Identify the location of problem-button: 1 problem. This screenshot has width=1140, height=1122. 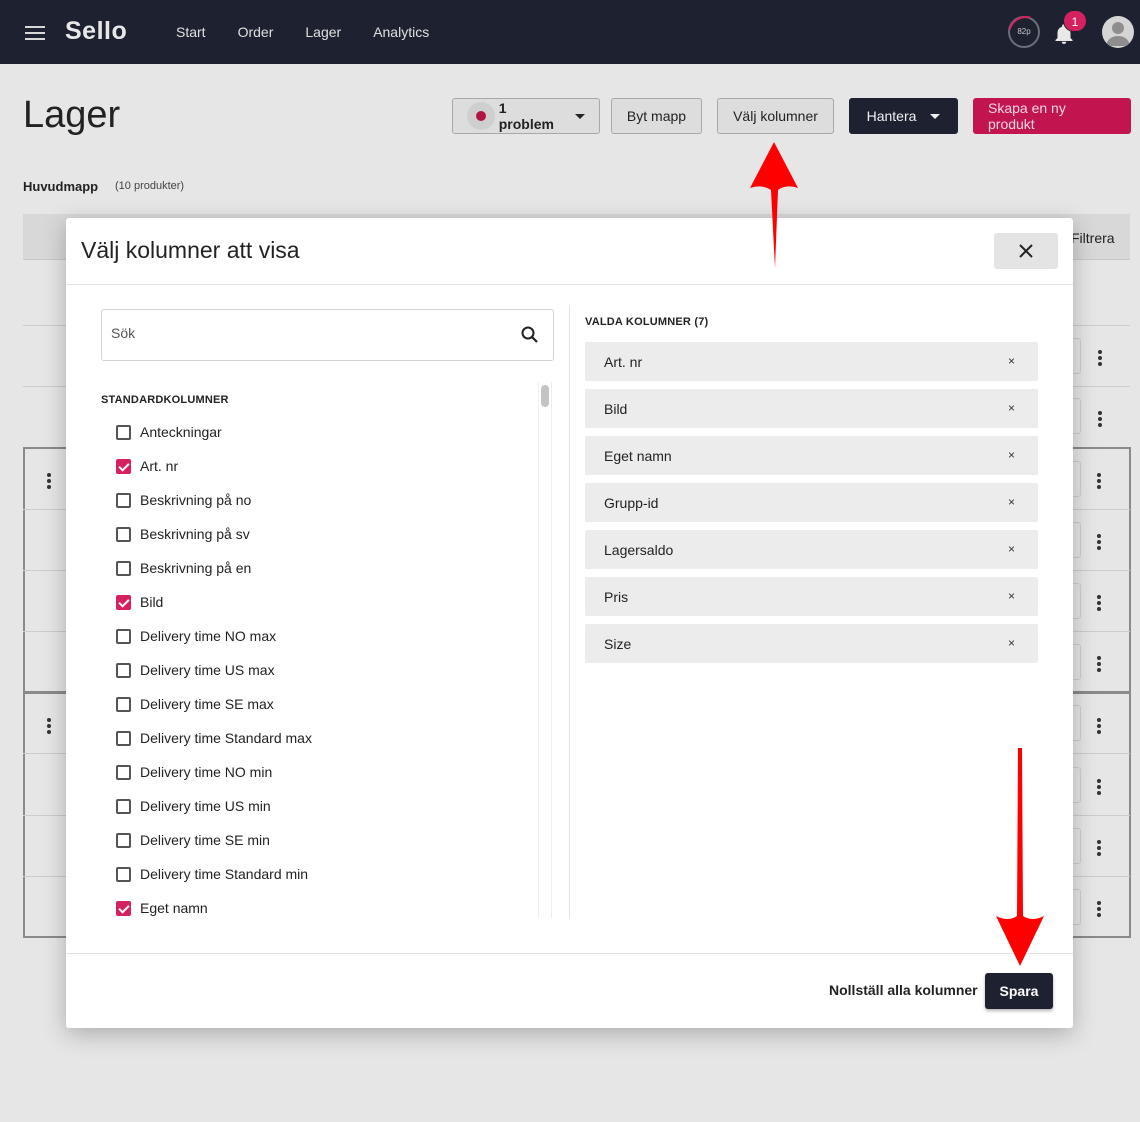
(526, 116).